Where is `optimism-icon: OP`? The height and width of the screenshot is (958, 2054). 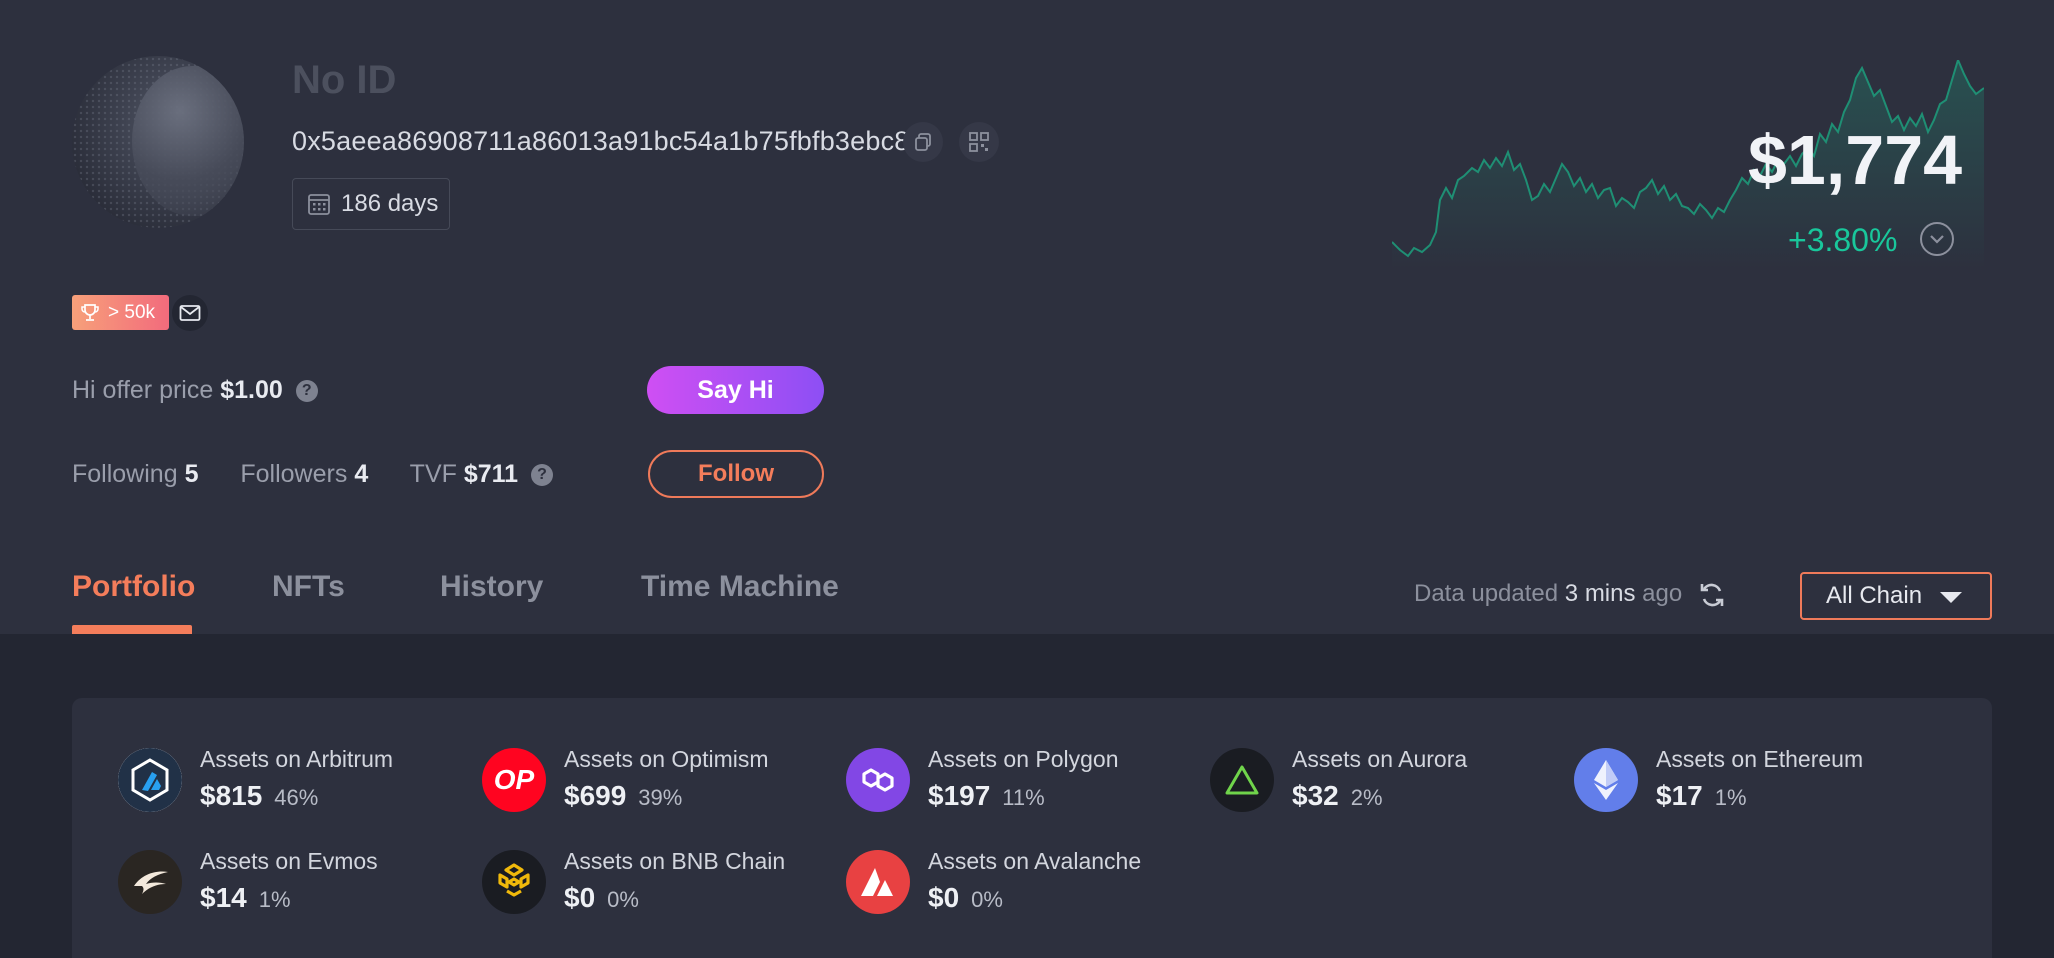 optimism-icon: OP is located at coordinates (514, 780).